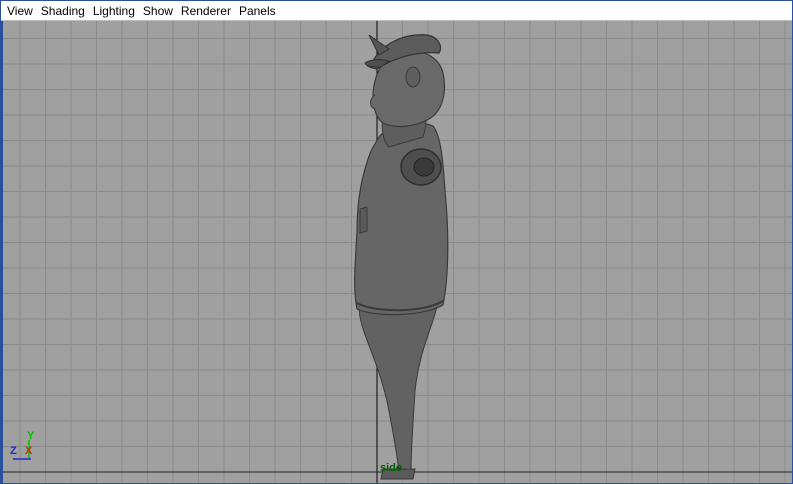  I want to click on menu-lighting: Lighting, so click(114, 11).